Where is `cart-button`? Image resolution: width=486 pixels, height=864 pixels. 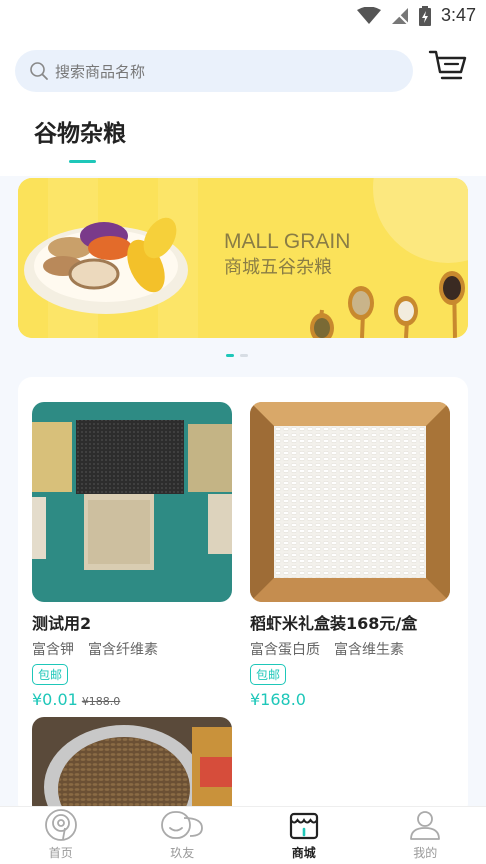
cart-button is located at coordinates (448, 66).